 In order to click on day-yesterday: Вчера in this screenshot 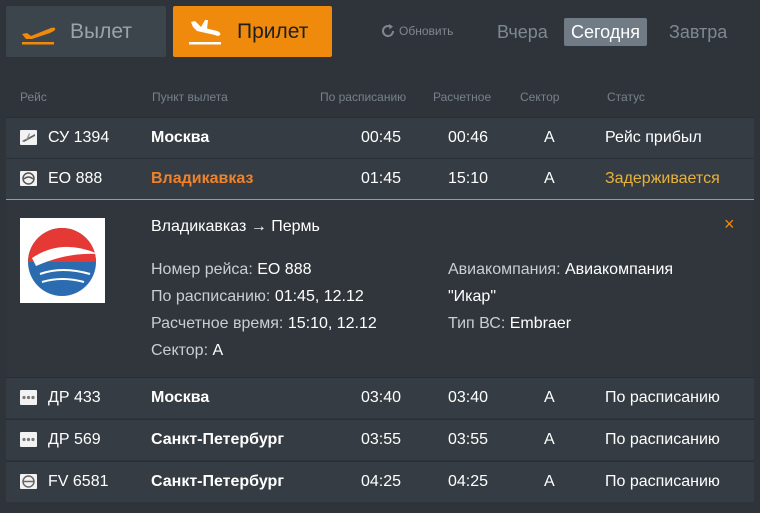, I will do `click(522, 32)`.